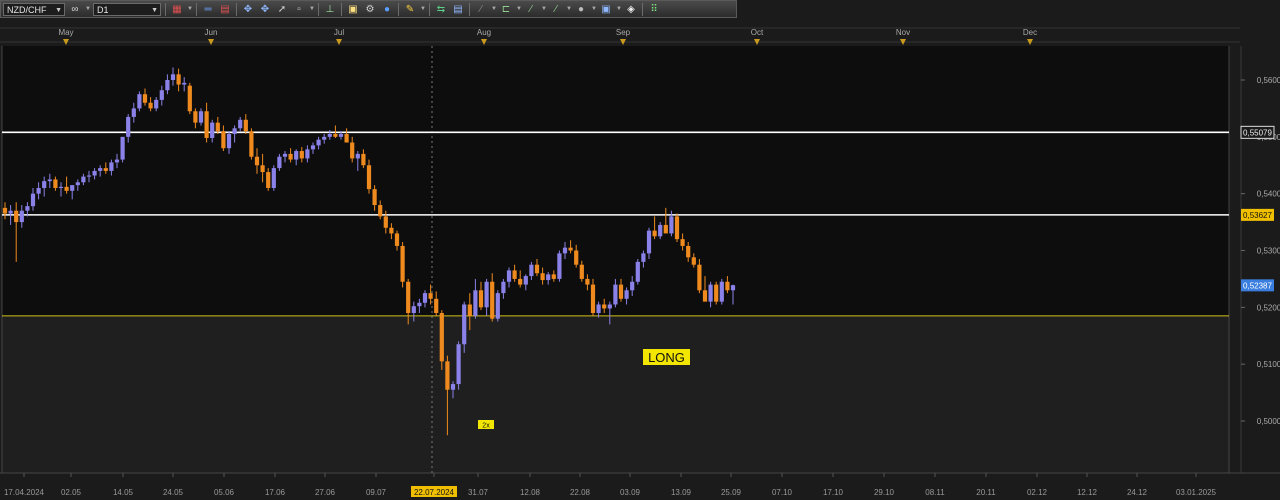  I want to click on 2x-annotation: 2x, so click(486, 425).